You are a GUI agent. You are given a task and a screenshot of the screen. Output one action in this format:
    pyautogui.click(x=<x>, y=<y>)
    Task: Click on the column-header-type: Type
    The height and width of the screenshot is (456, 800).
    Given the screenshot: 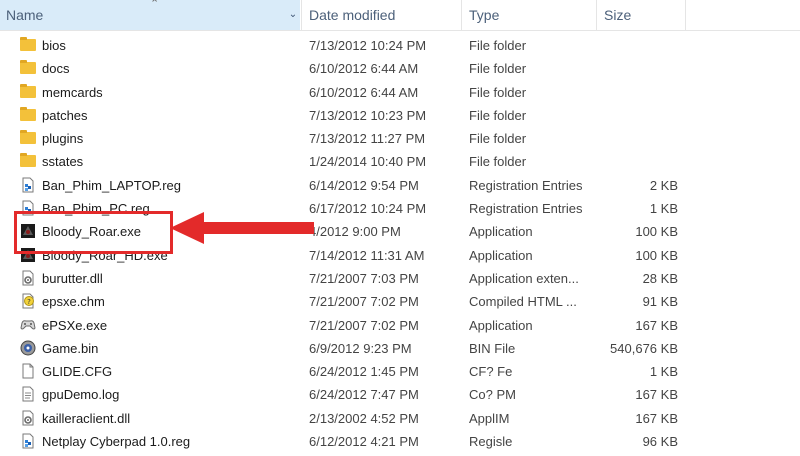 What is the action you would take?
    pyautogui.click(x=529, y=15)
    